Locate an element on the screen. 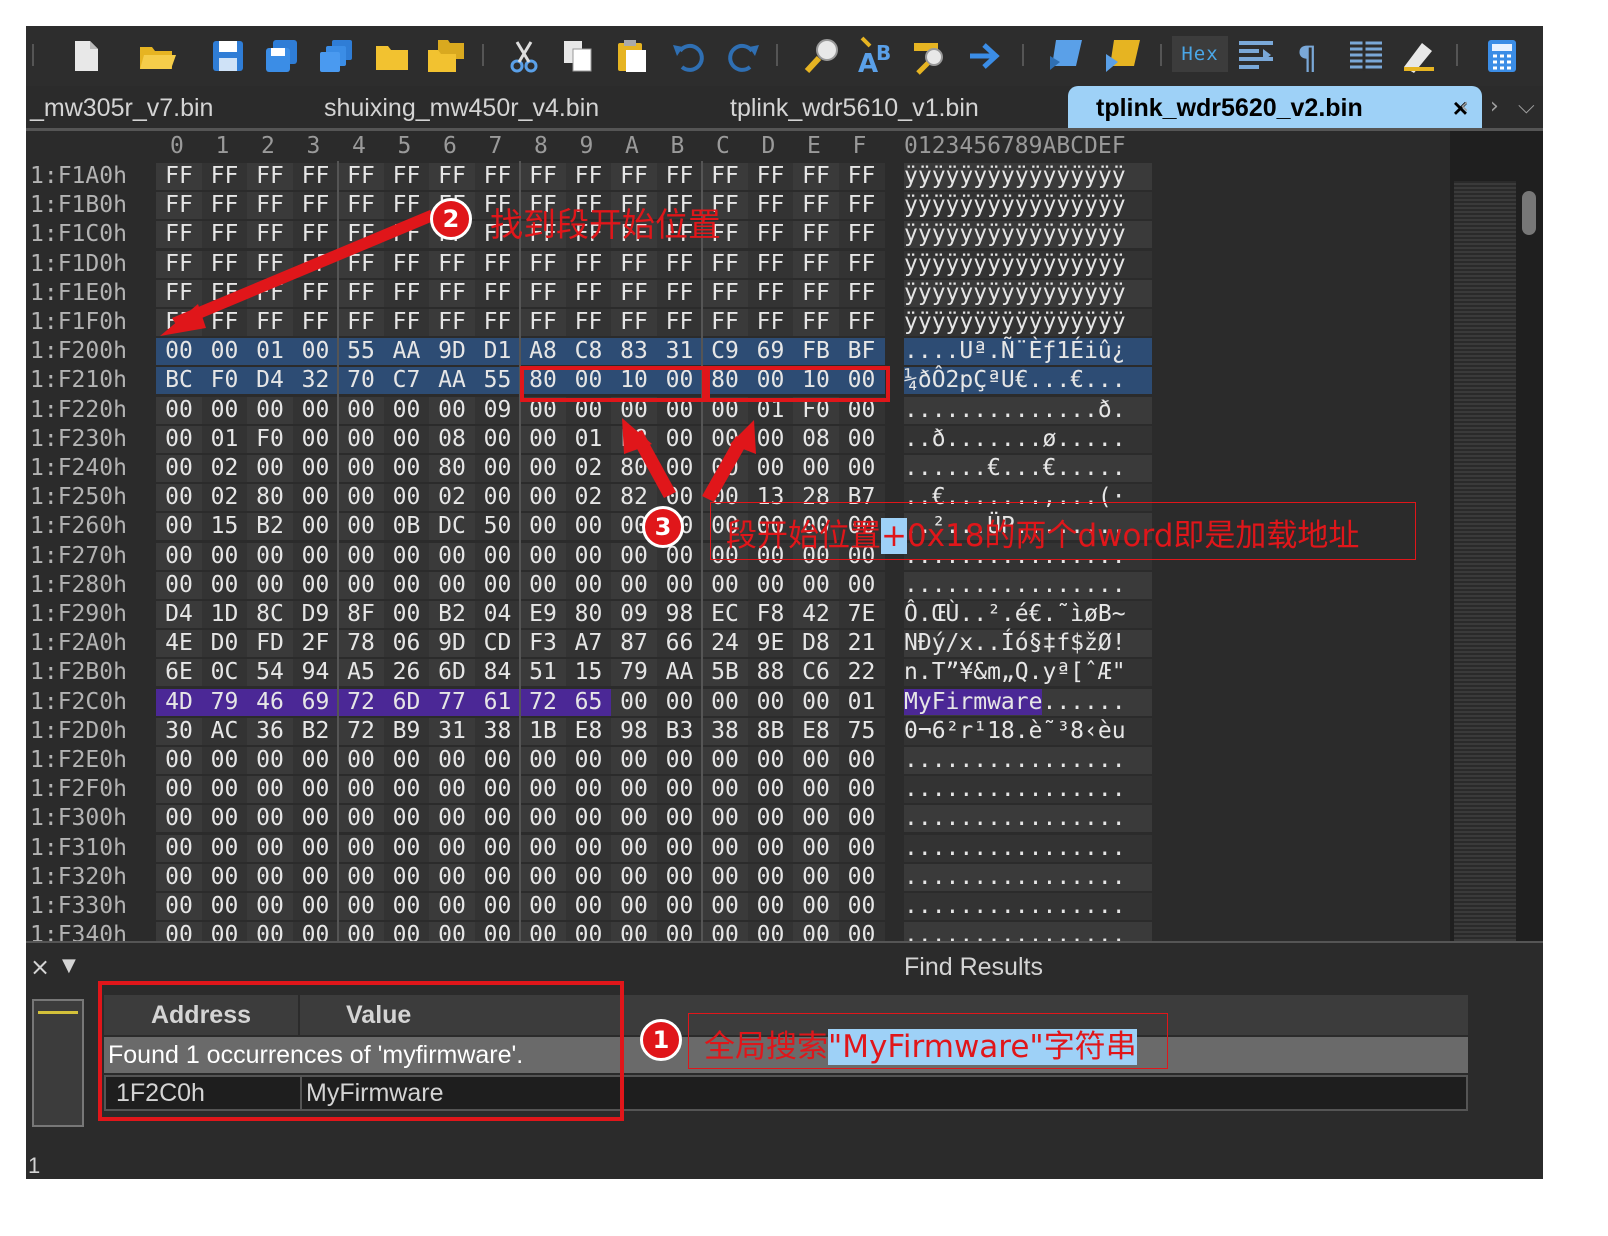  hex-byte: AA is located at coordinates (406, 352).